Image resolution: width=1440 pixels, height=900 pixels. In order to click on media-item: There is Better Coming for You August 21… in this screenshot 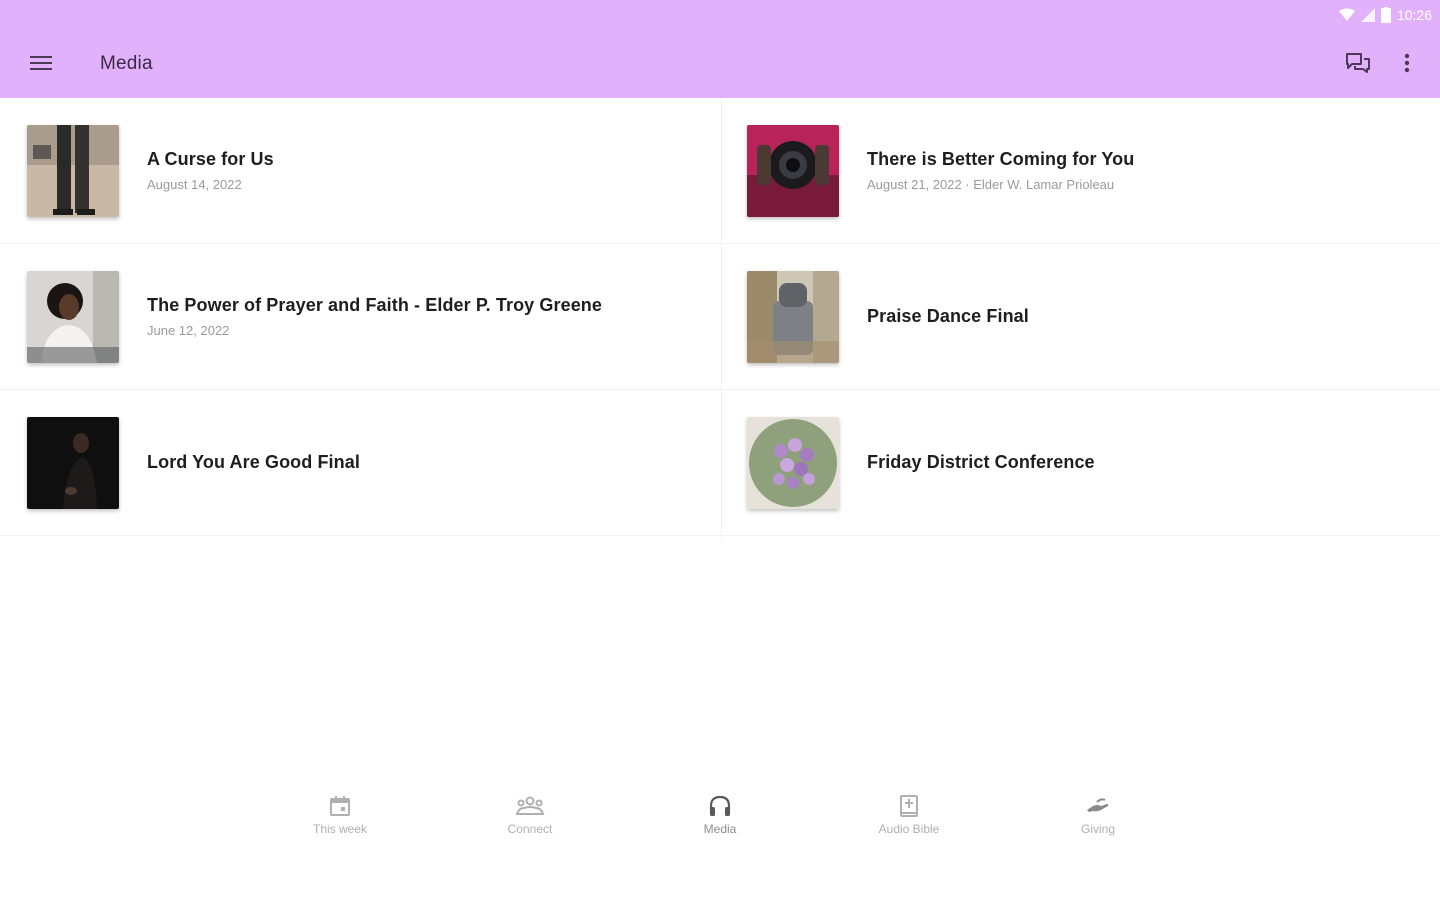, I will do `click(1080, 171)`.